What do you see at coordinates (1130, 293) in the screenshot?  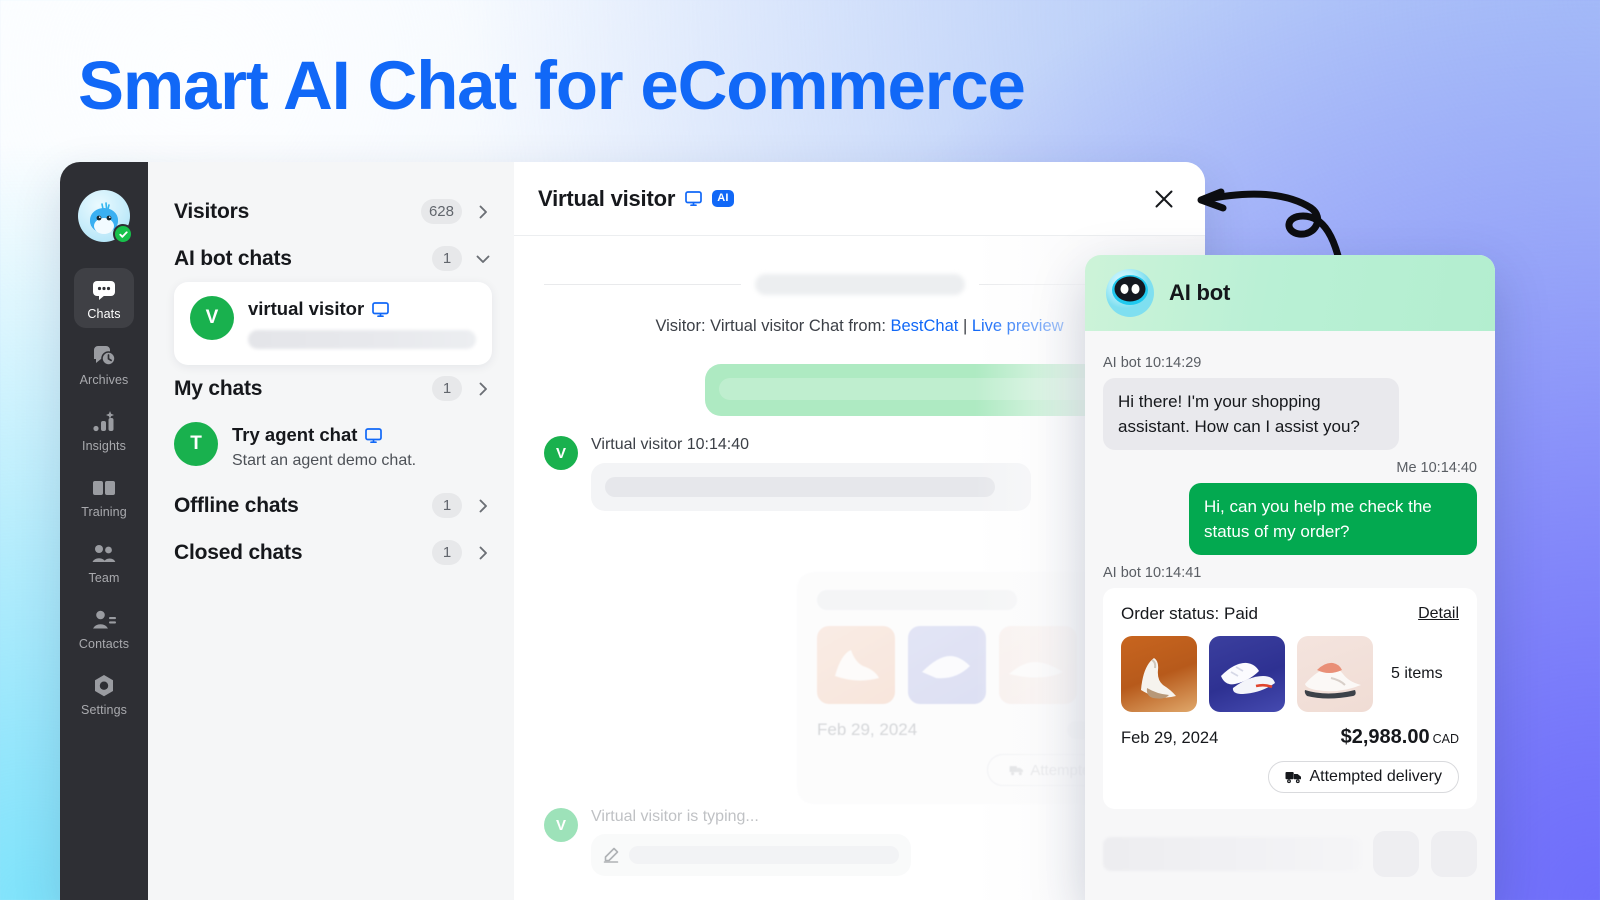 I see `ai-robot-avatar-icon` at bounding box center [1130, 293].